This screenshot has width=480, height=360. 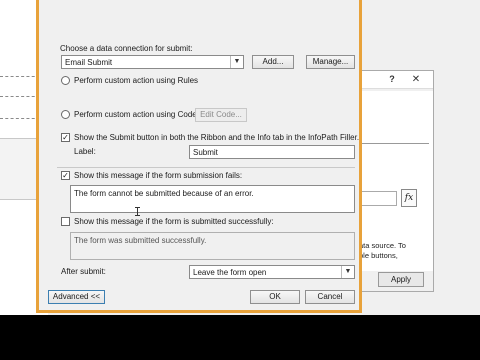 I want to click on apply-button: Apply, so click(x=401, y=279).